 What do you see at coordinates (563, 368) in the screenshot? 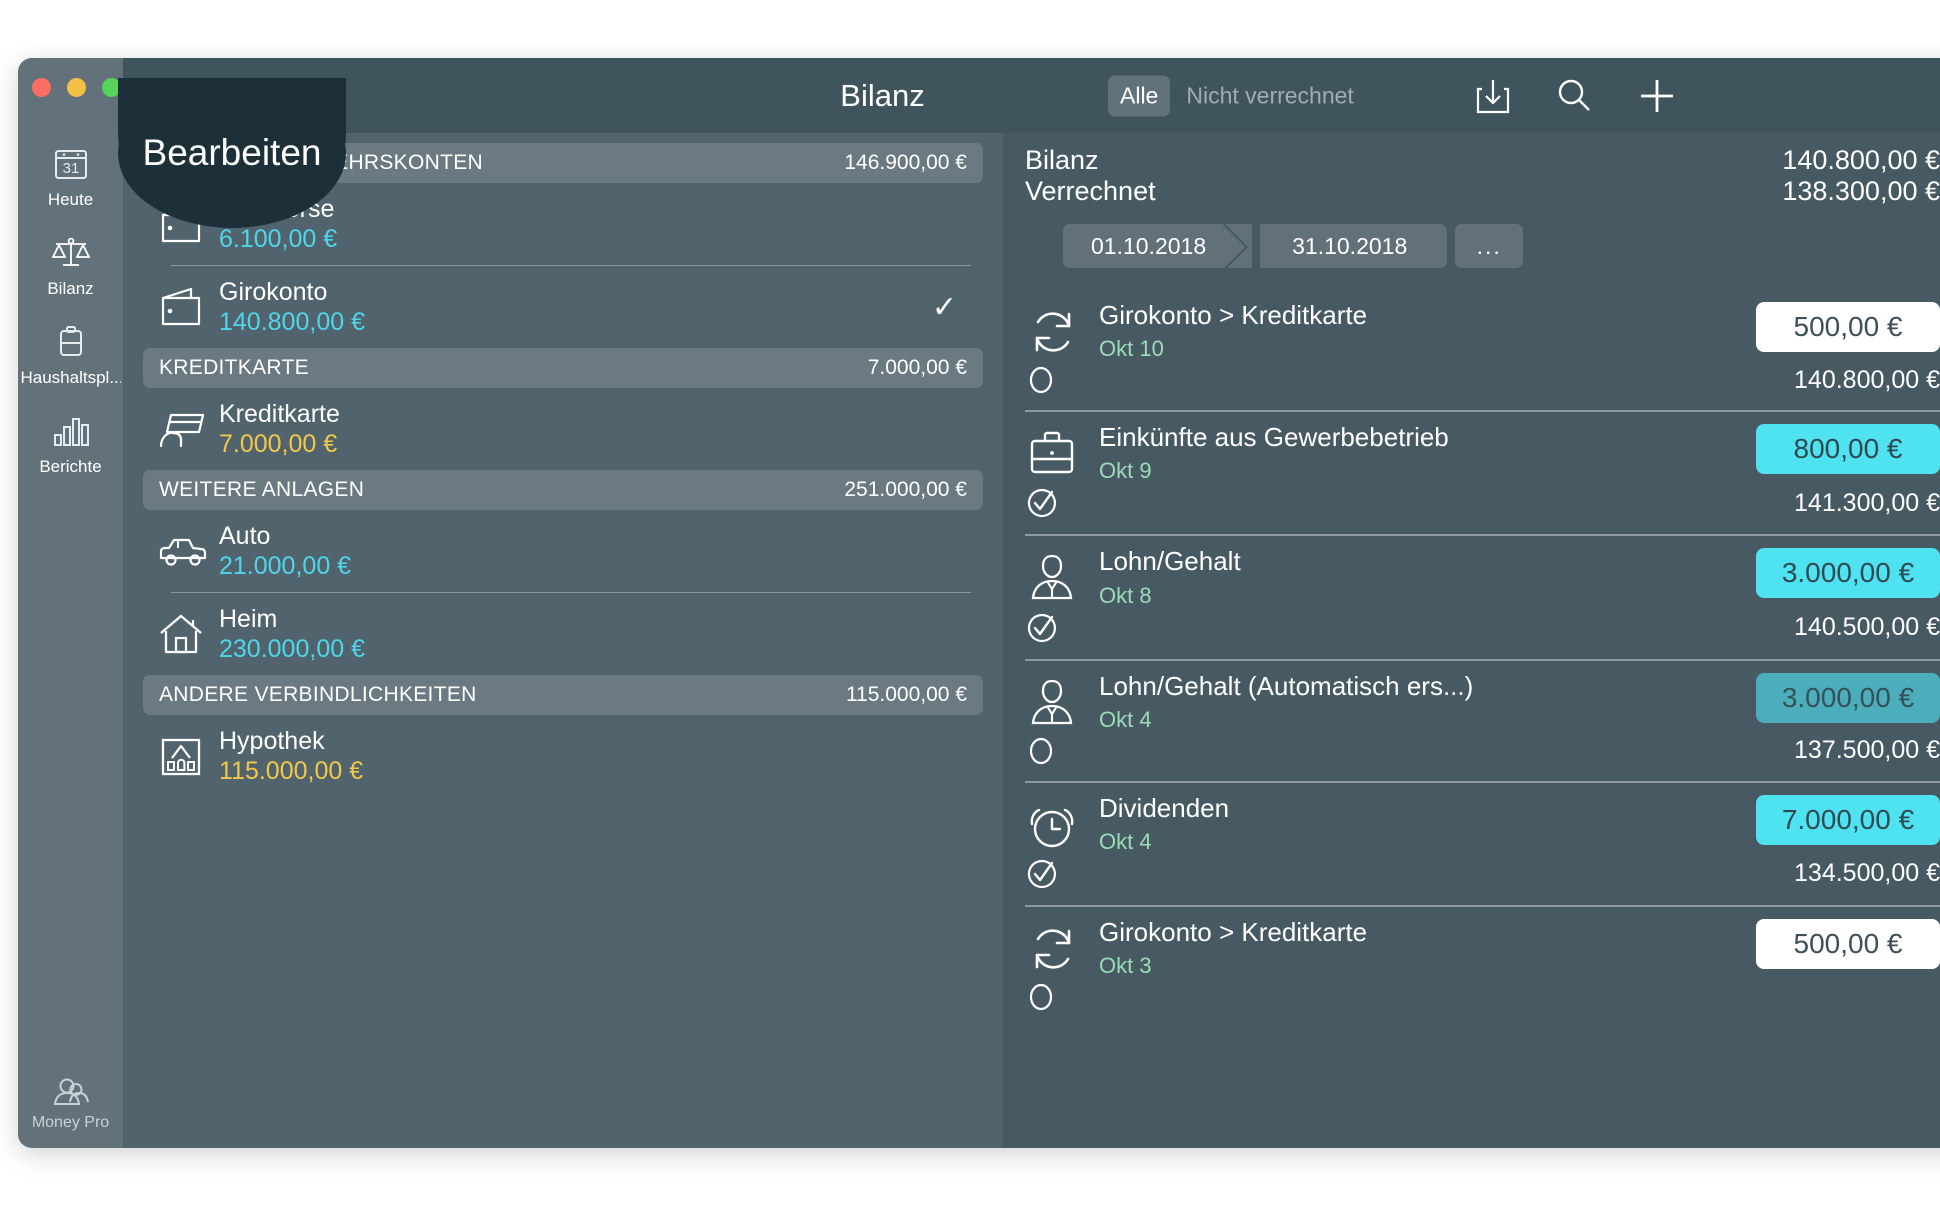
I see `account-group-header: KREDITKARTE 7.000,00 €` at bounding box center [563, 368].